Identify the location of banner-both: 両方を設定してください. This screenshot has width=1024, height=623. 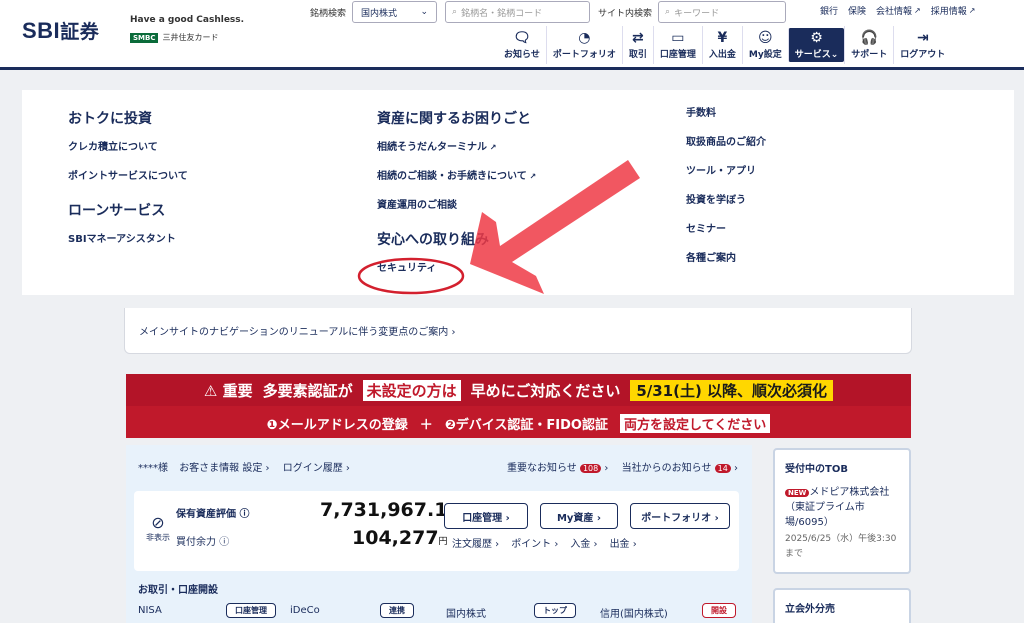
(695, 423).